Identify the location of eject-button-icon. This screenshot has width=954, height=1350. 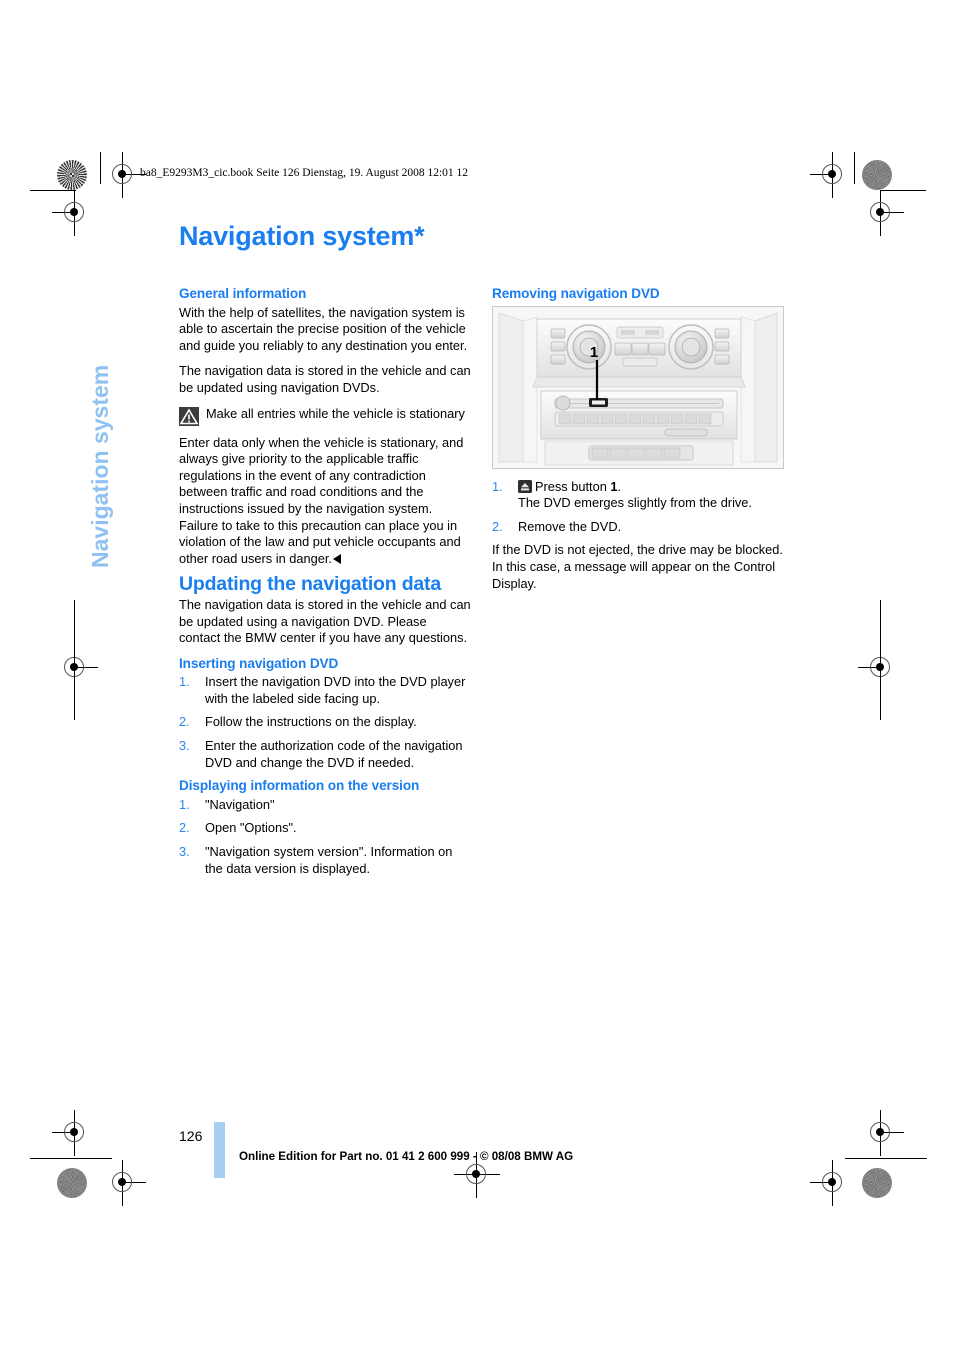
(525, 486).